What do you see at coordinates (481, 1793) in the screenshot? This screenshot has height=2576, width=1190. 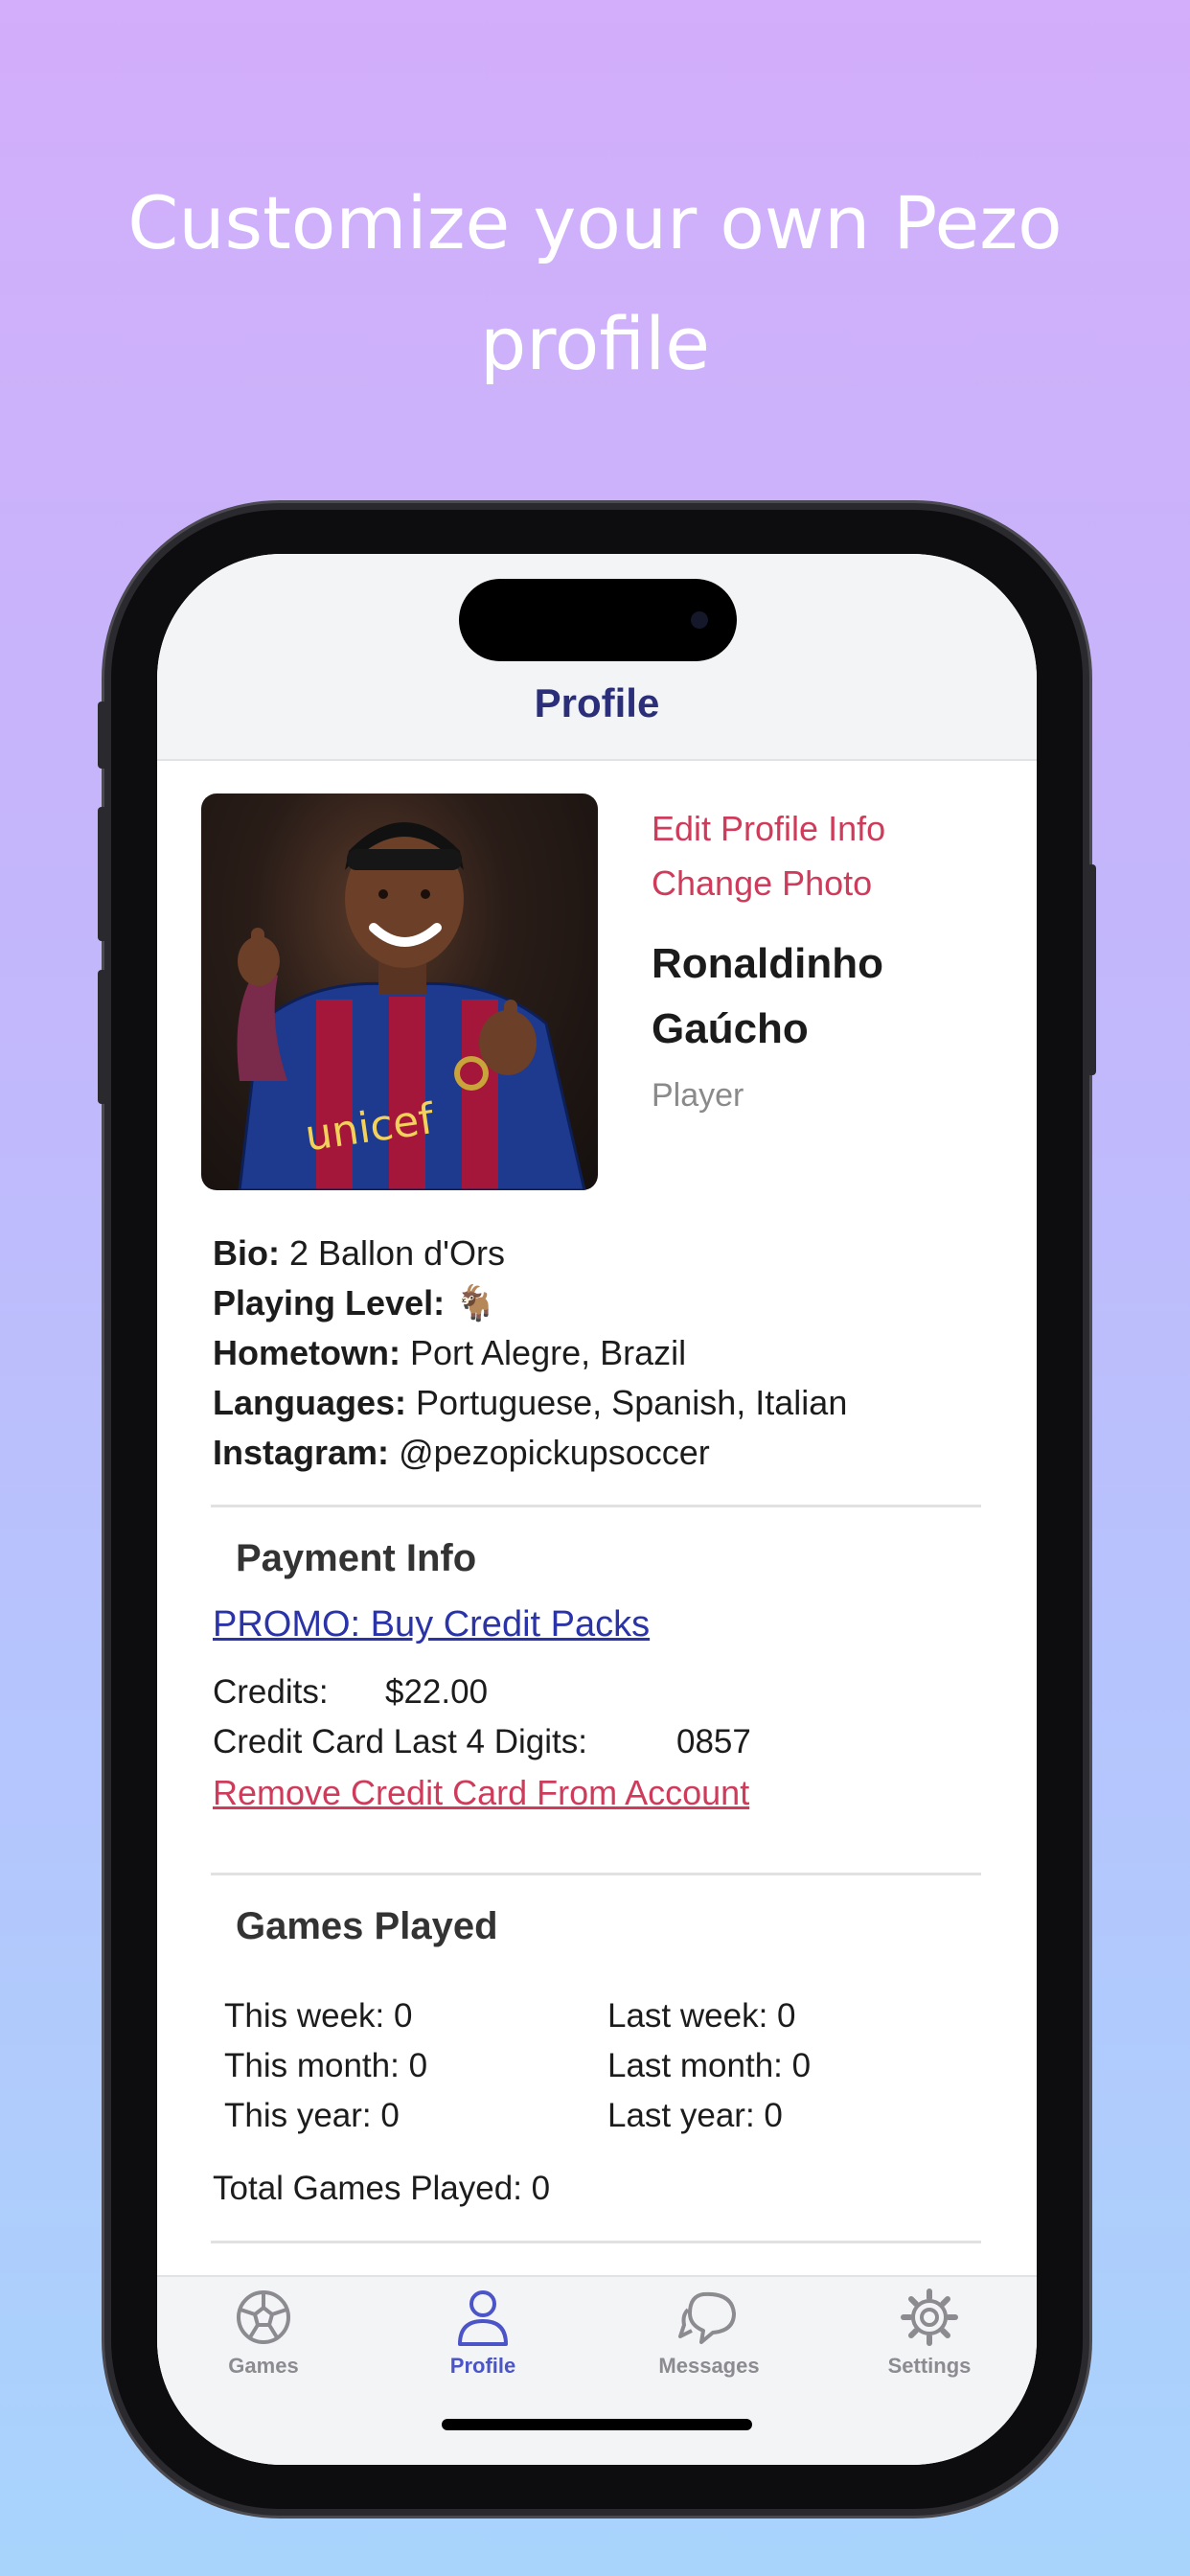 I see `remove-credit-card-link: Remove Credit Card From Account` at bounding box center [481, 1793].